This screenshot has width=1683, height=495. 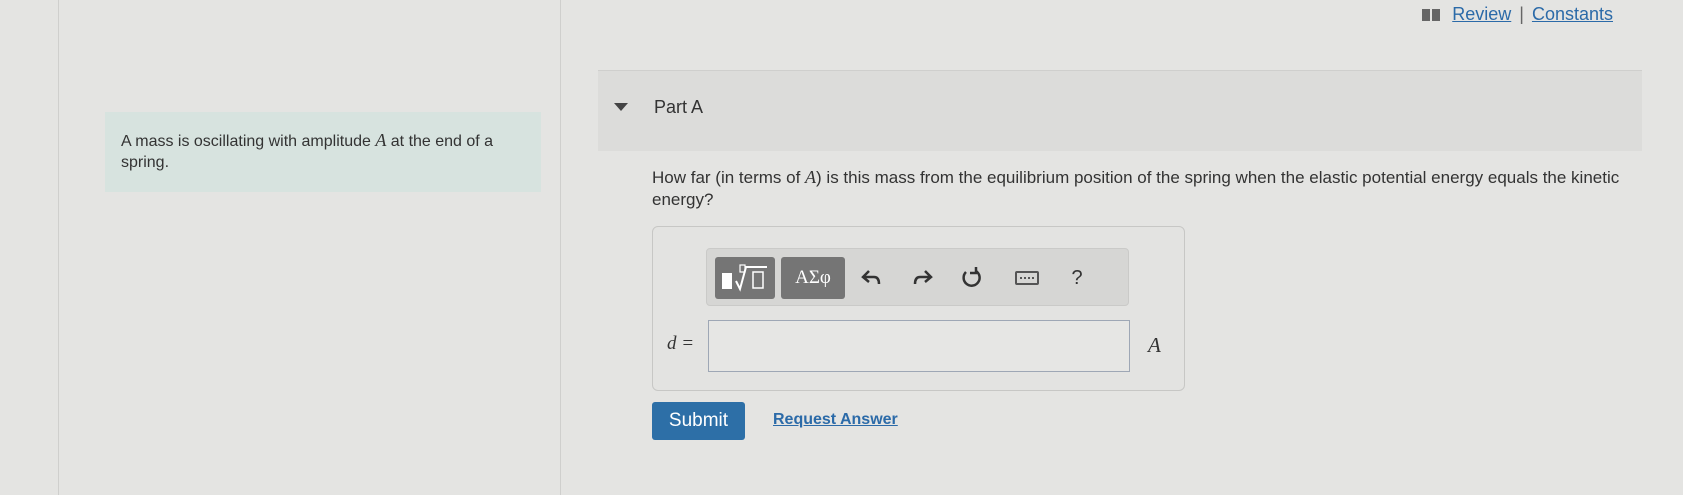 What do you see at coordinates (1431, 14) in the screenshot?
I see `book-icon` at bounding box center [1431, 14].